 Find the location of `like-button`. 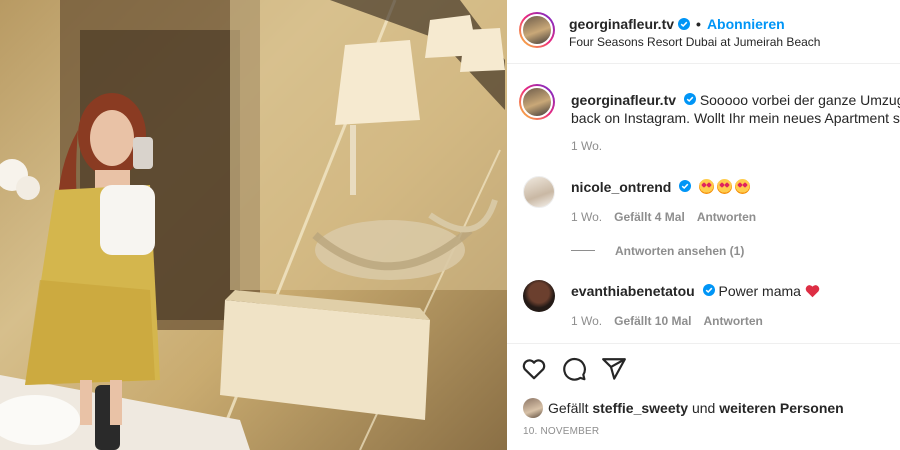

like-button is located at coordinates (534, 369).